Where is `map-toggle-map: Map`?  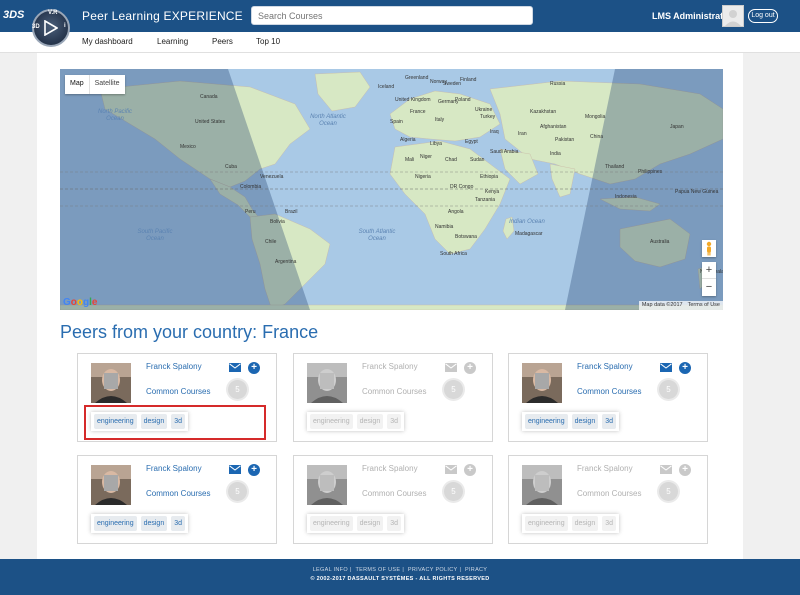
map-toggle-map: Map is located at coordinates (77, 84).